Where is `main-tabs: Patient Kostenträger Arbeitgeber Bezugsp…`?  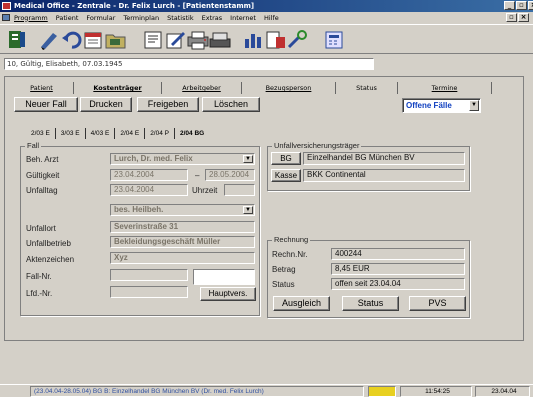
main-tabs: Patient Kostenträger Arbeitgeber Bezugsp… is located at coordinates (251, 88).